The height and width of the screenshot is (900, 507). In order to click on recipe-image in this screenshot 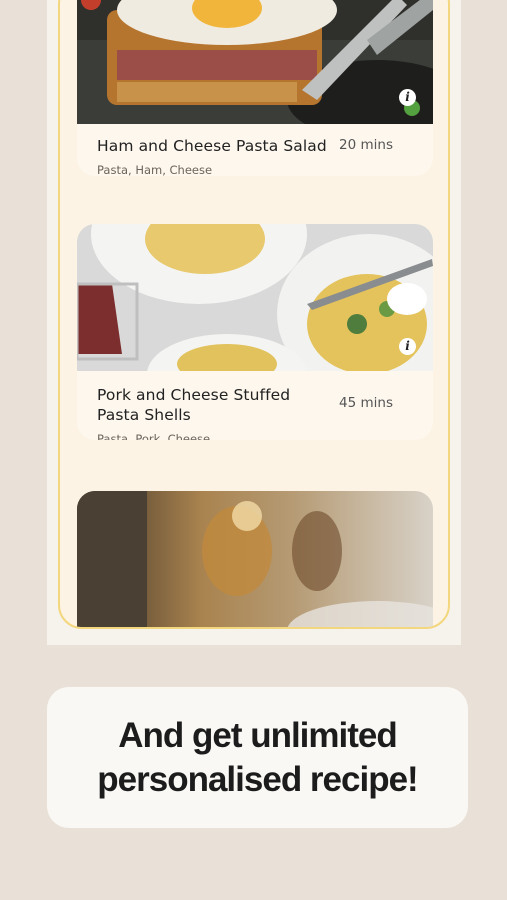, I will do `click(255, 559)`.